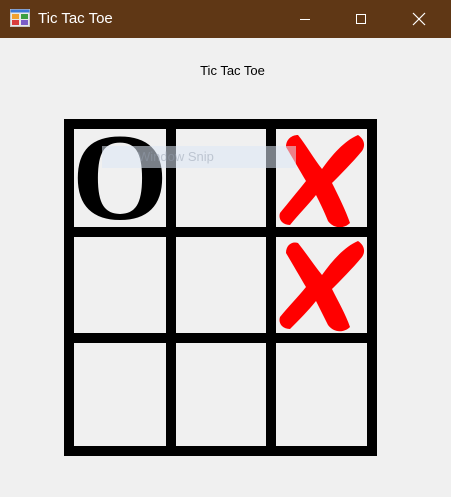 The width and height of the screenshot is (451, 497). I want to click on minimize-button, so click(305, 19).